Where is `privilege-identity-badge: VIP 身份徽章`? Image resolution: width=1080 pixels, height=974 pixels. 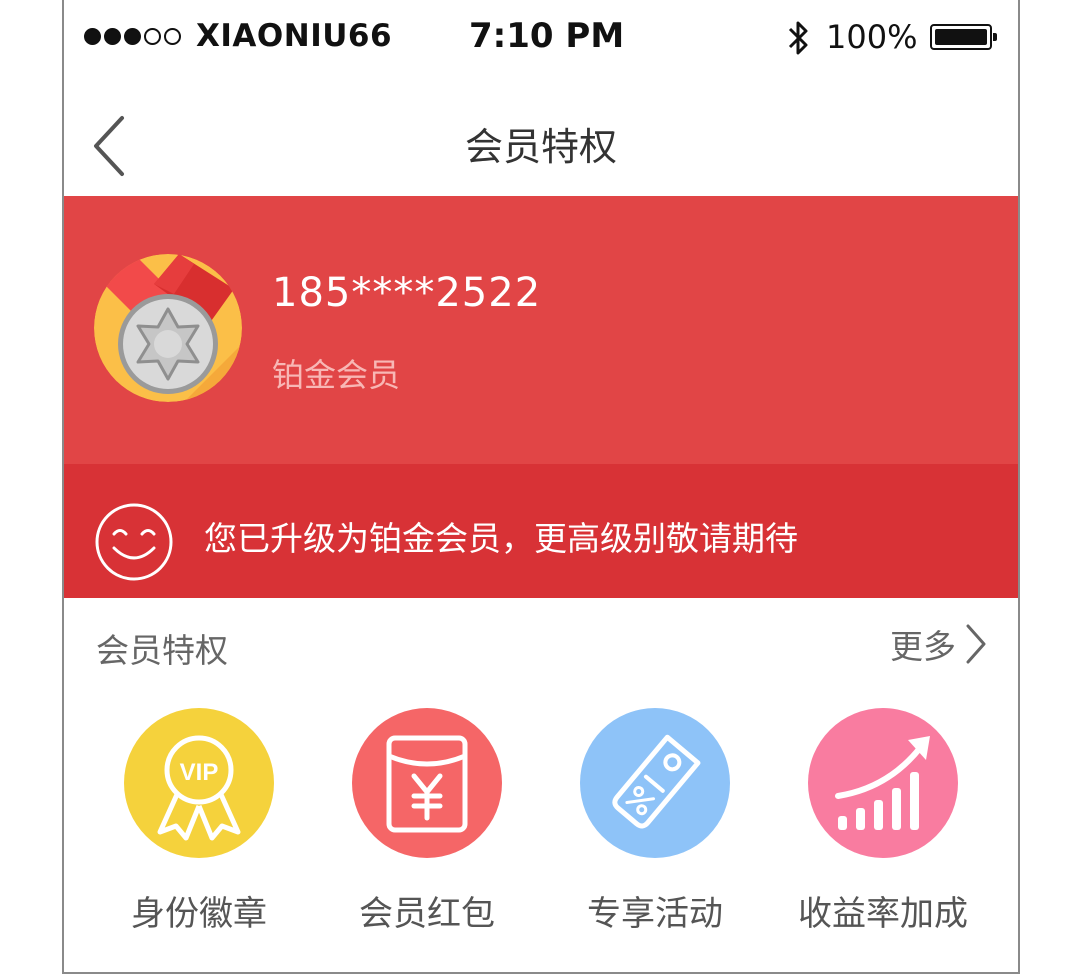 privilege-identity-badge: VIP 身份徽章 is located at coordinates (199, 821).